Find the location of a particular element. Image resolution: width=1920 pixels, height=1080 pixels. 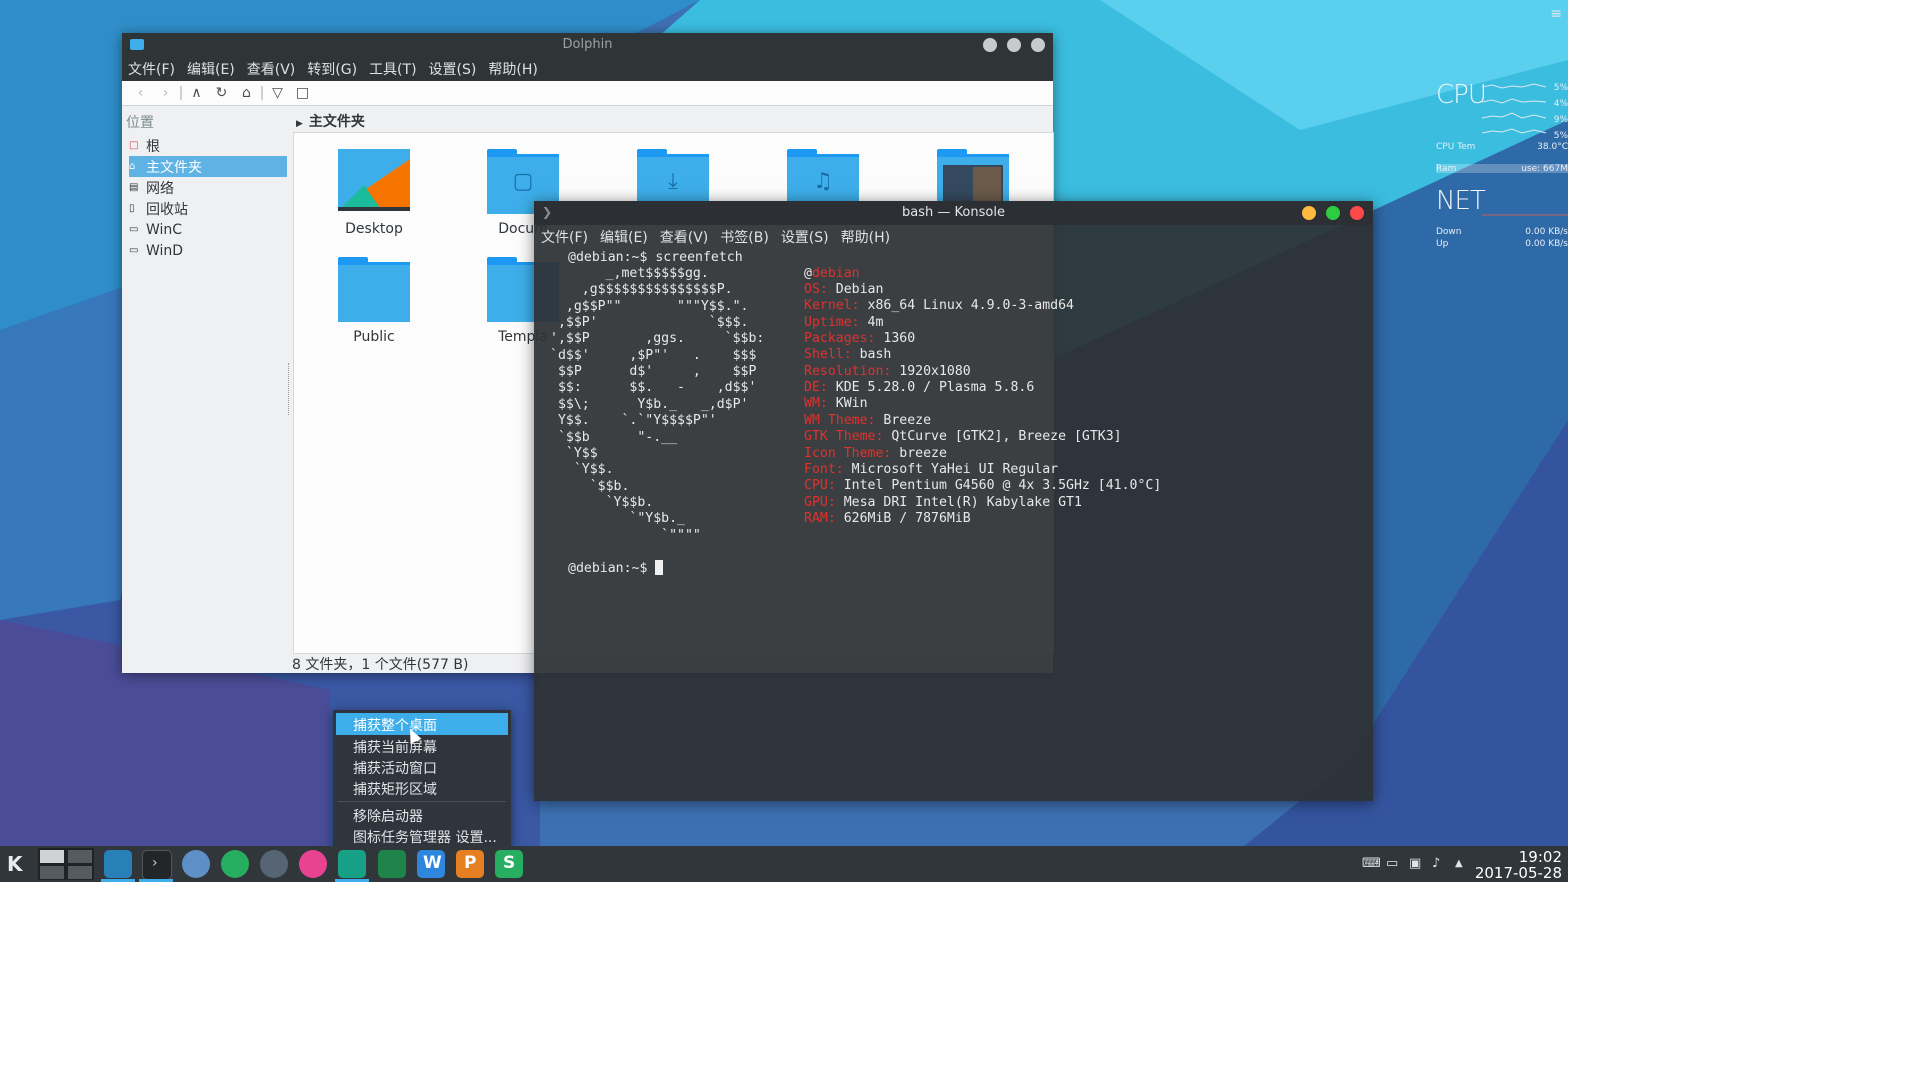

info-key: Font: is located at coordinates (824, 469).